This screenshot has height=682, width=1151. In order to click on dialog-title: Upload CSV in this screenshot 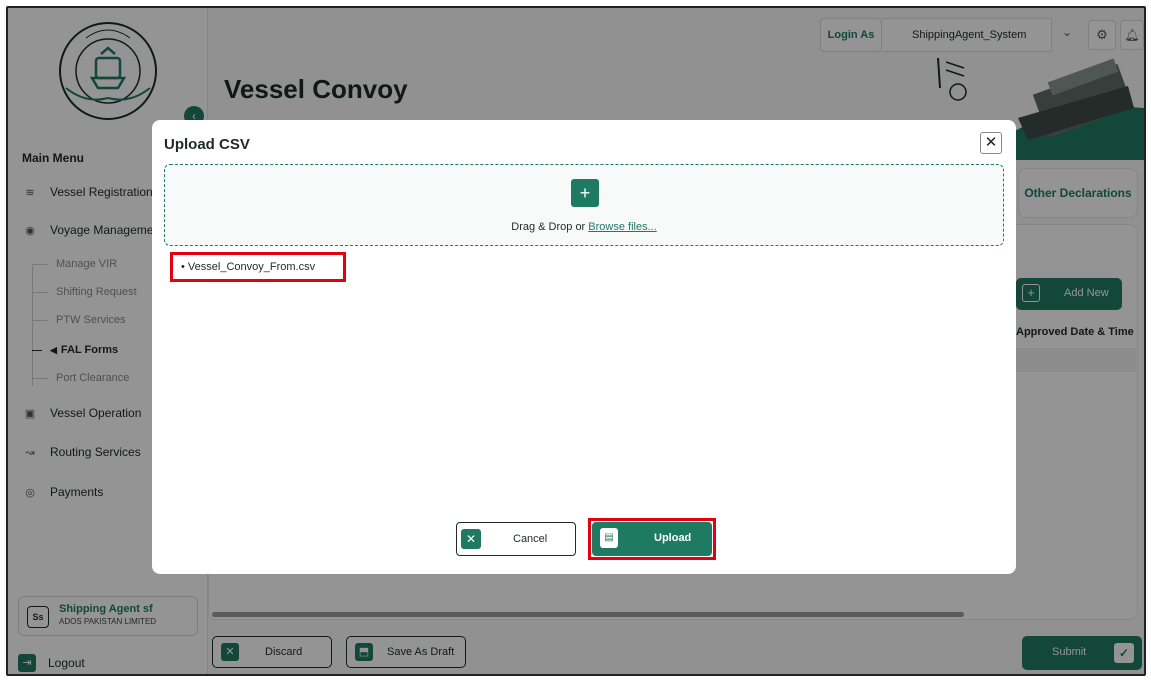, I will do `click(207, 144)`.